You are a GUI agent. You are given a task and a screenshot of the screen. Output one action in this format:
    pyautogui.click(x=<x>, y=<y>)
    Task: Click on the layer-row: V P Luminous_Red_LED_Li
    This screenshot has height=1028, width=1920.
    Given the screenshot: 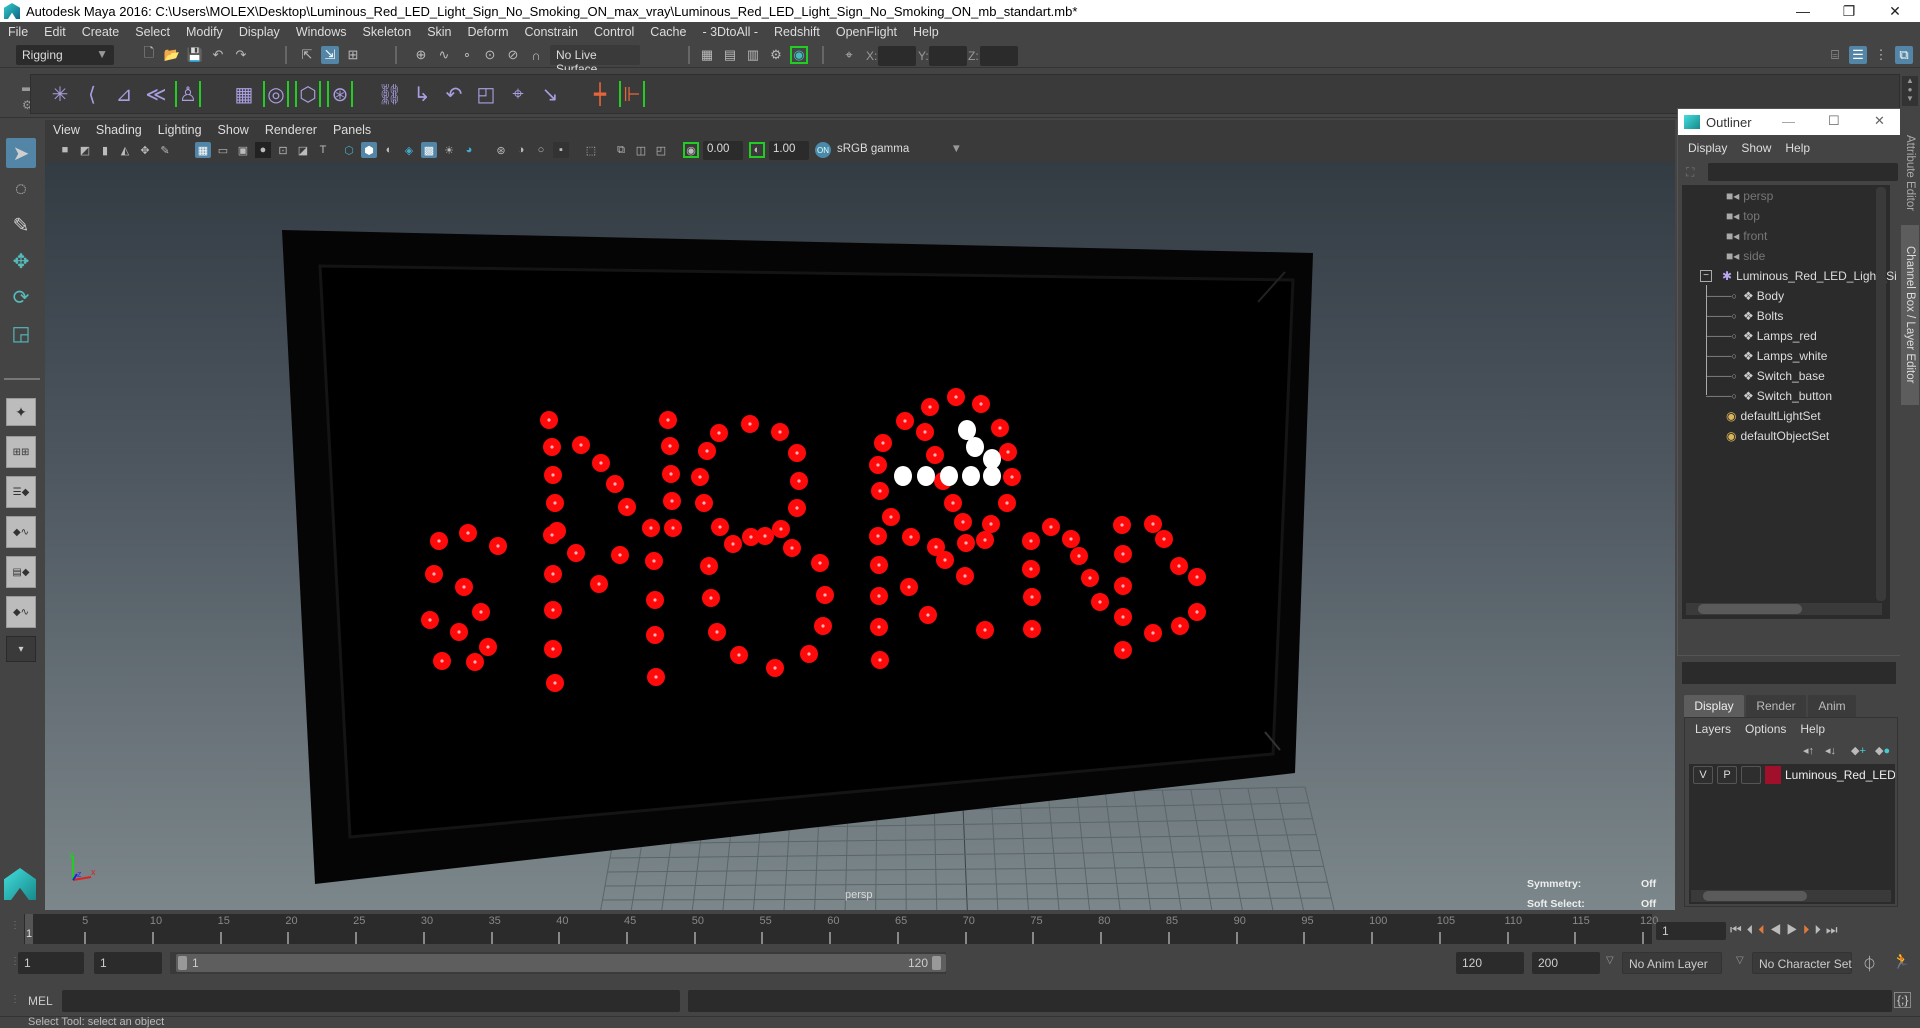 What is the action you would take?
    pyautogui.click(x=1792, y=775)
    